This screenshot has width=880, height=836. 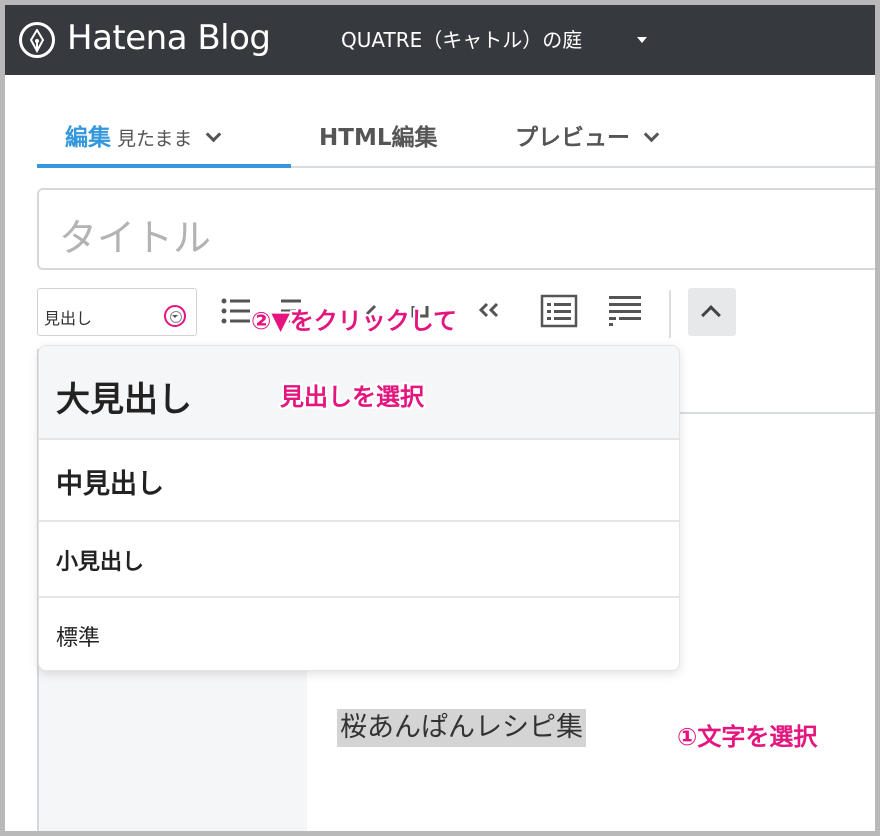 What do you see at coordinates (493, 312) in the screenshot?
I see `blockquote-icon` at bounding box center [493, 312].